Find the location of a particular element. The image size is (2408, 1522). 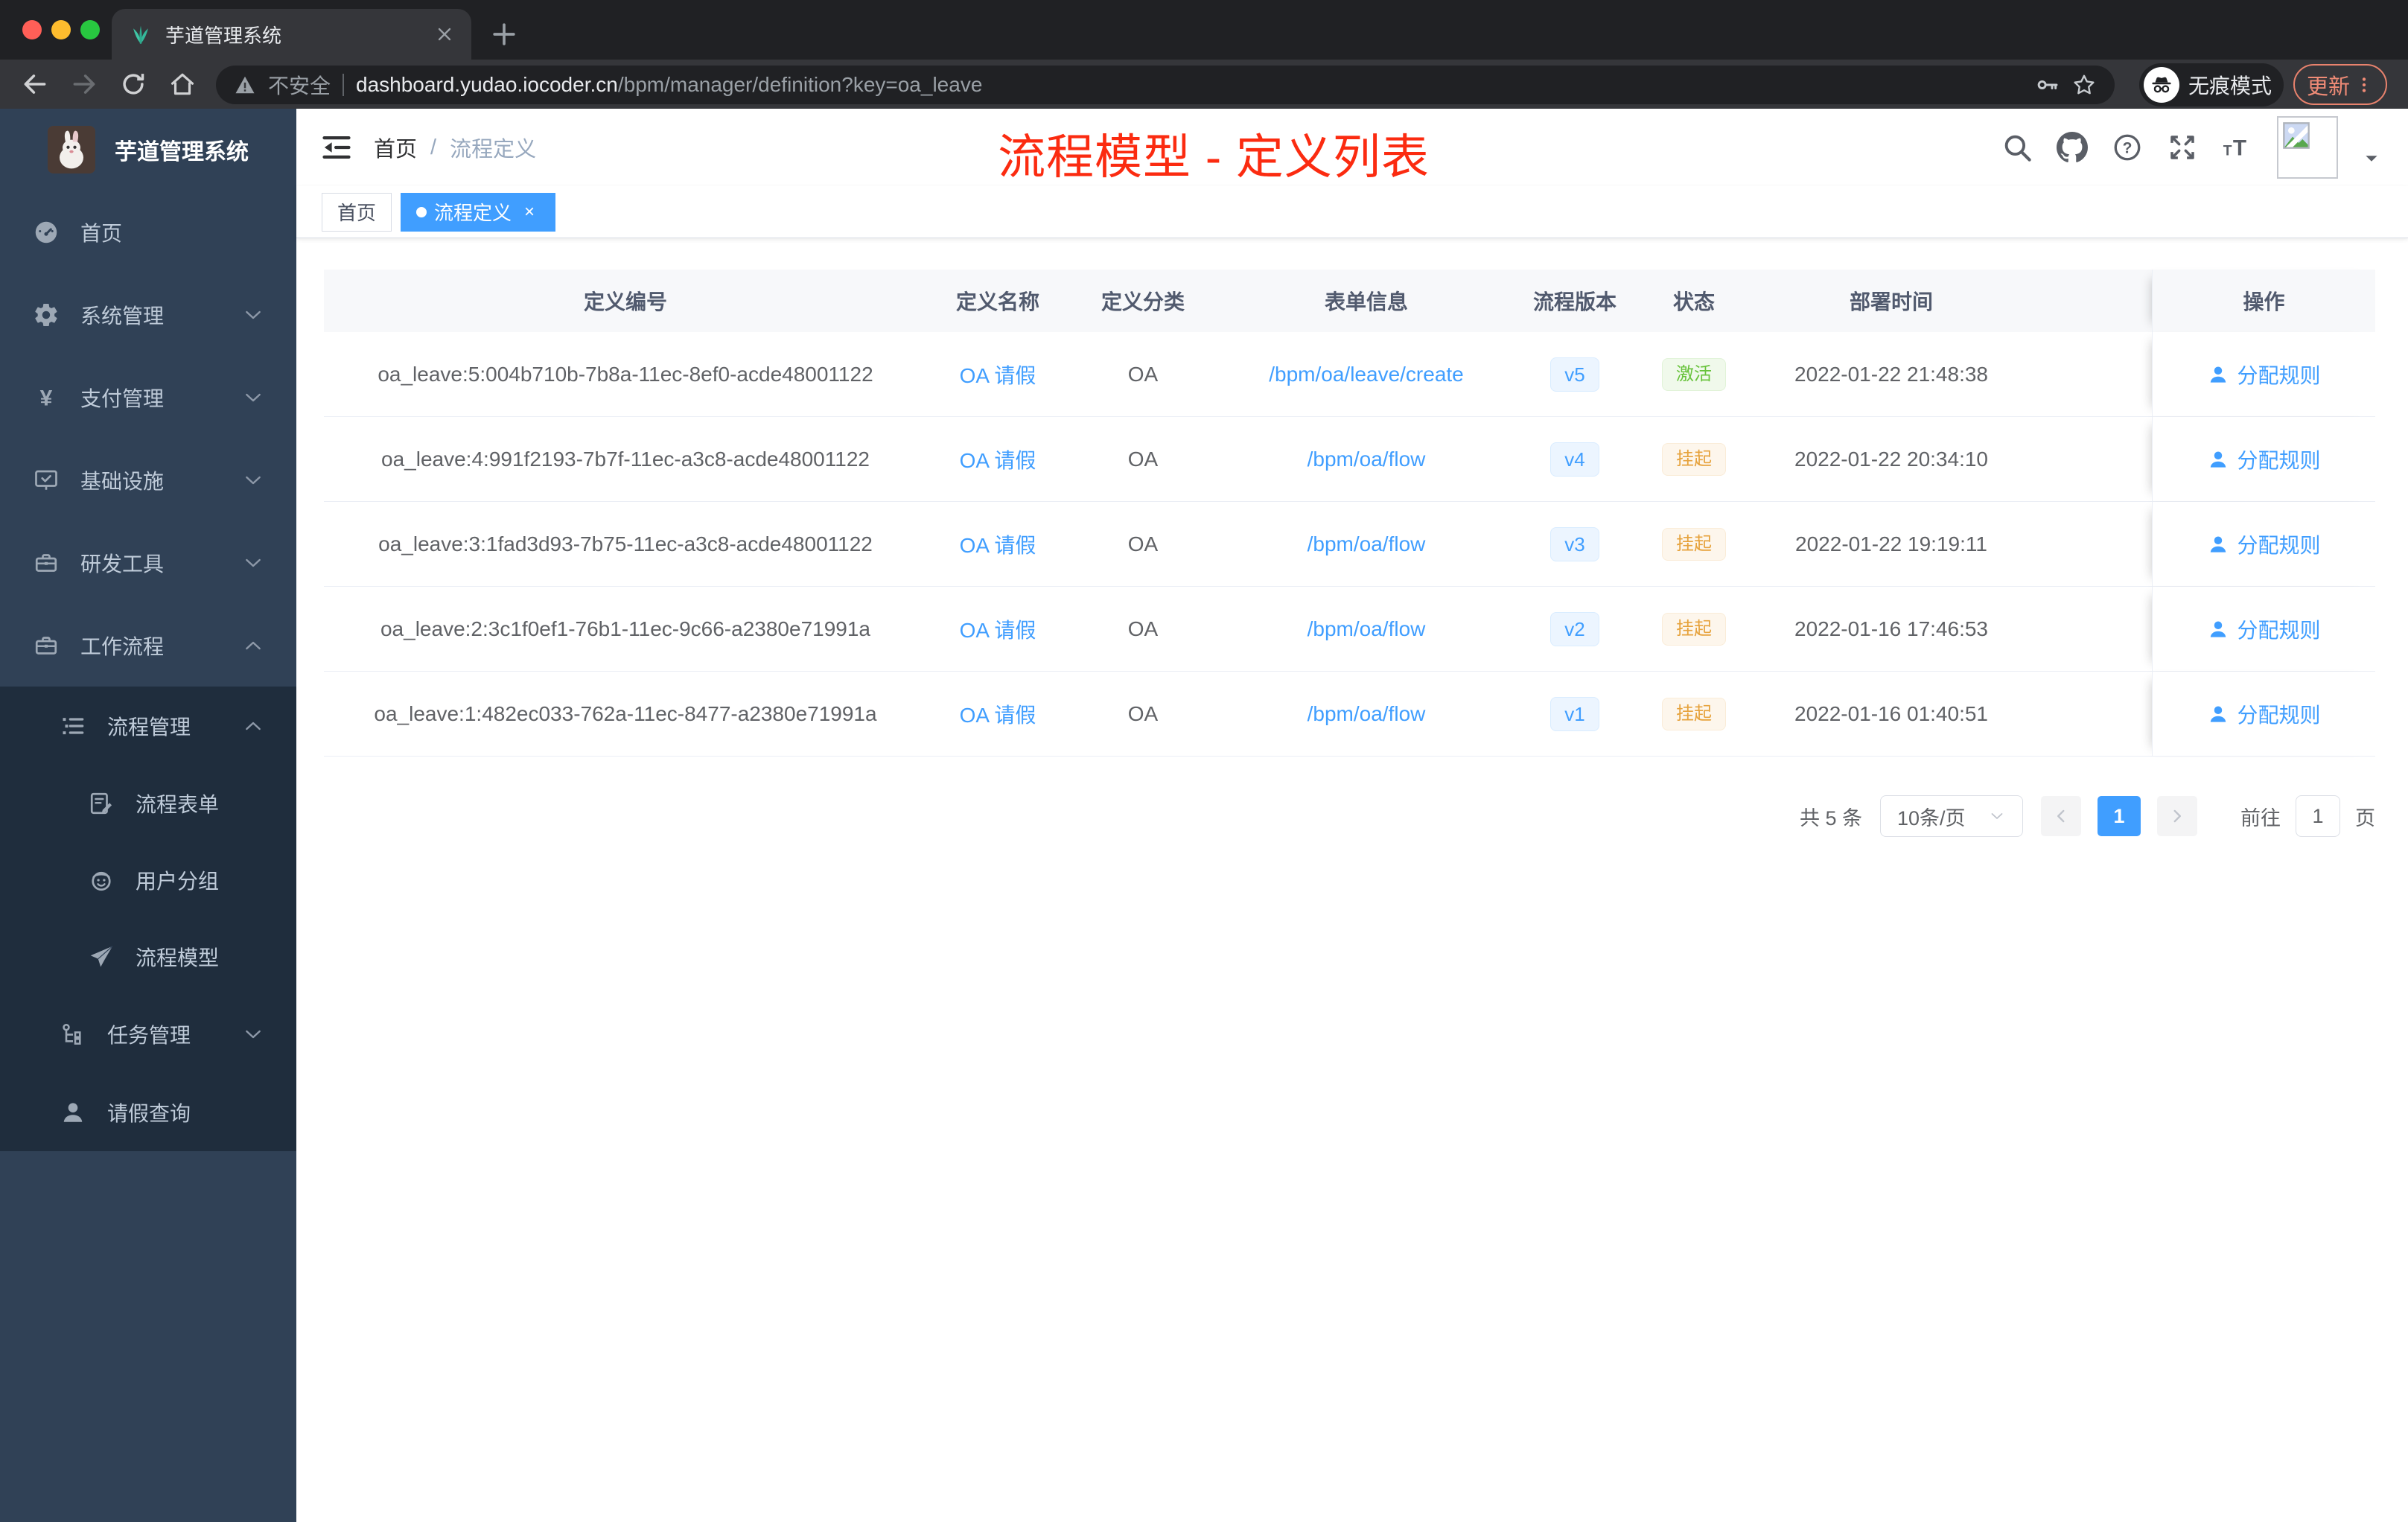

font-size-icon: TT is located at coordinates (2237, 147).